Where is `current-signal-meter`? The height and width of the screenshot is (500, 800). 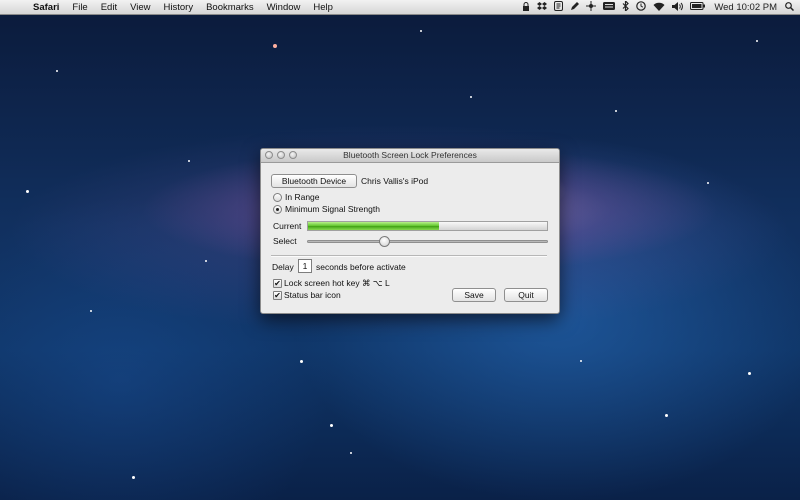
current-signal-meter is located at coordinates (427, 226).